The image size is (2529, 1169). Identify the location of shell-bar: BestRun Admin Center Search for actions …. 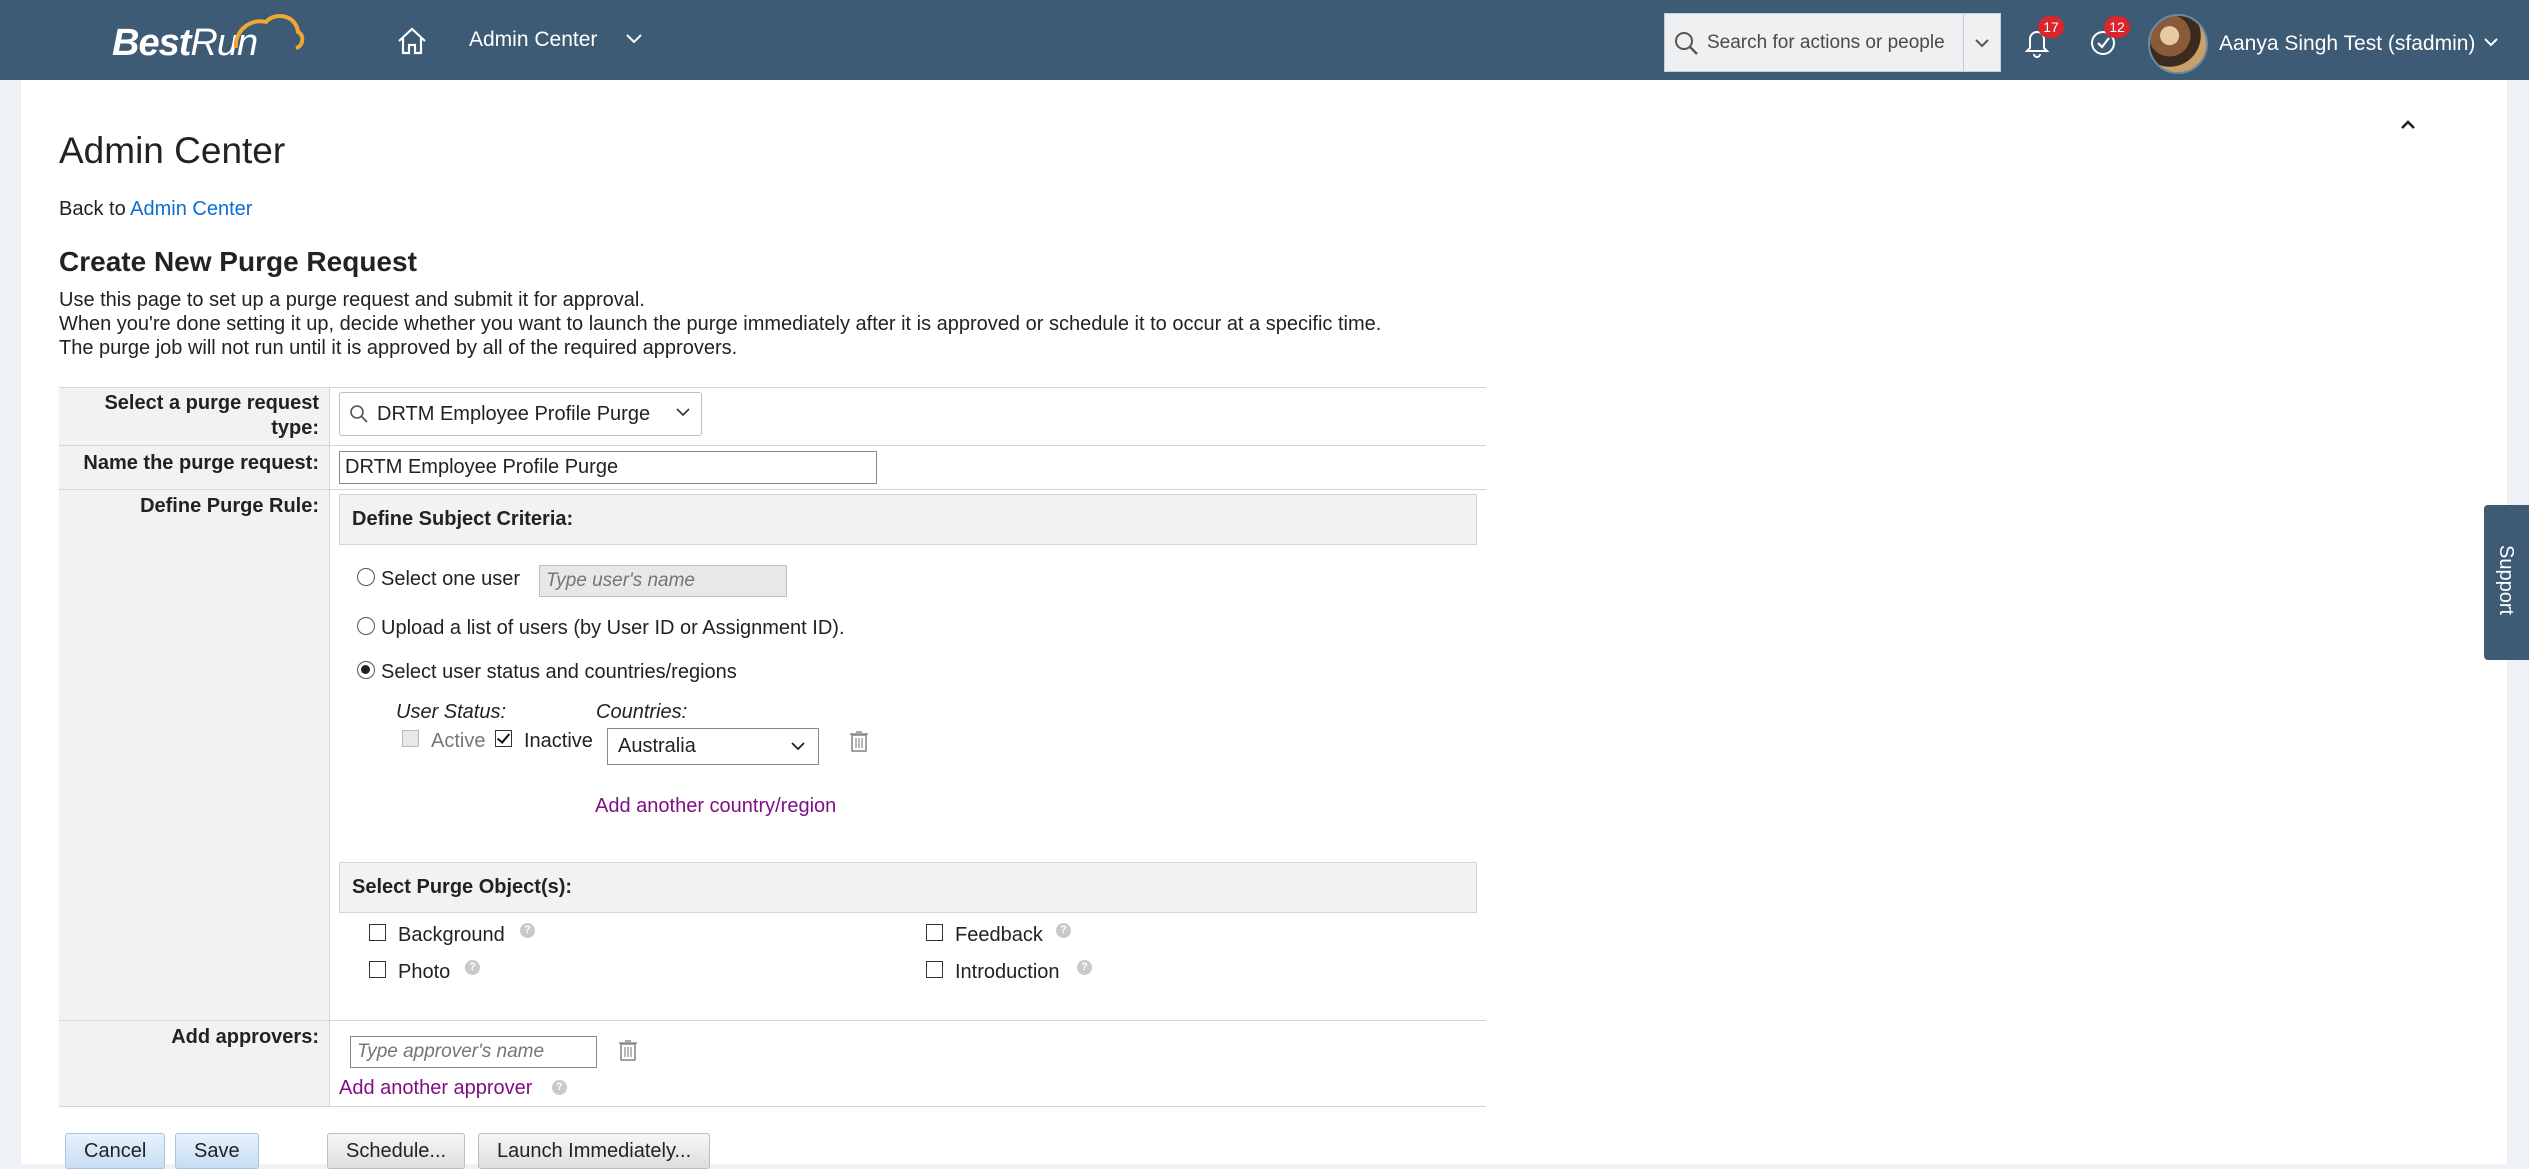
(1264, 40).